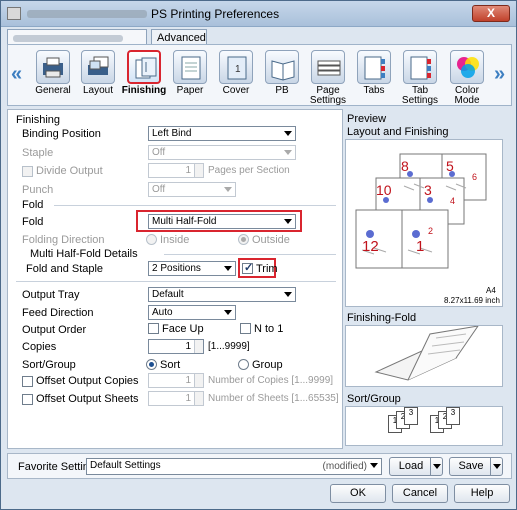  I want to click on blurred-tab-label, so click(68, 38).